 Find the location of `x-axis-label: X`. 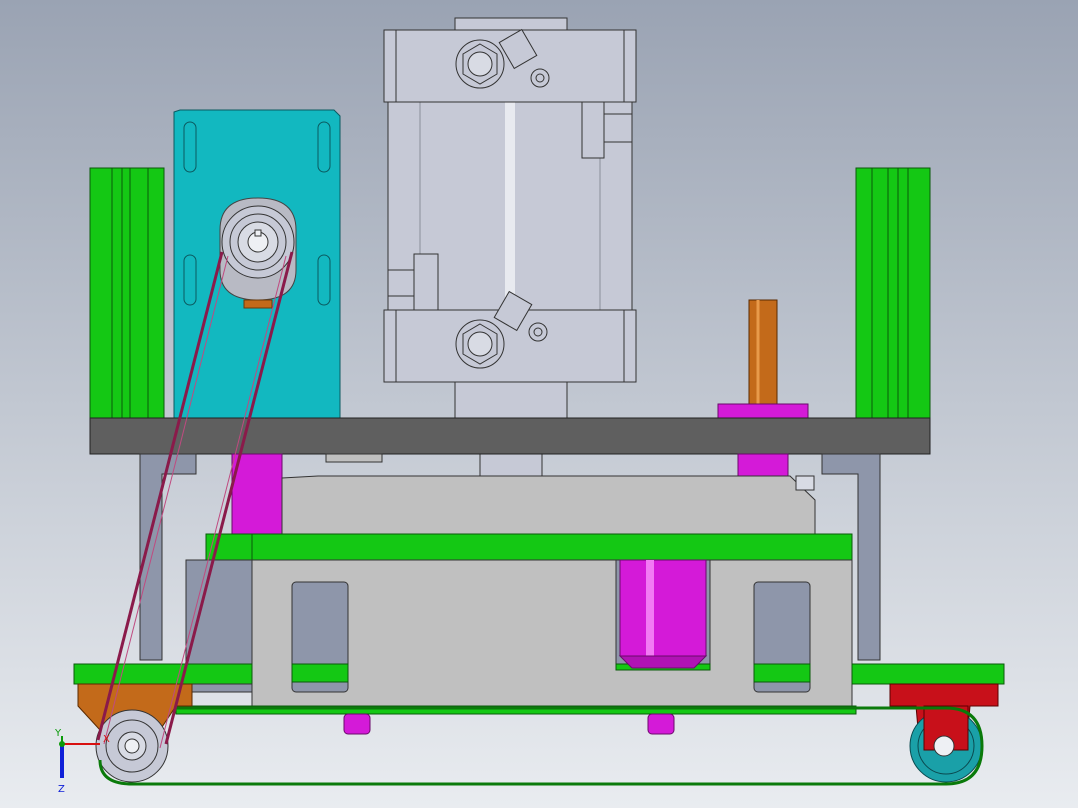

x-axis-label: X is located at coordinates (106, 739).